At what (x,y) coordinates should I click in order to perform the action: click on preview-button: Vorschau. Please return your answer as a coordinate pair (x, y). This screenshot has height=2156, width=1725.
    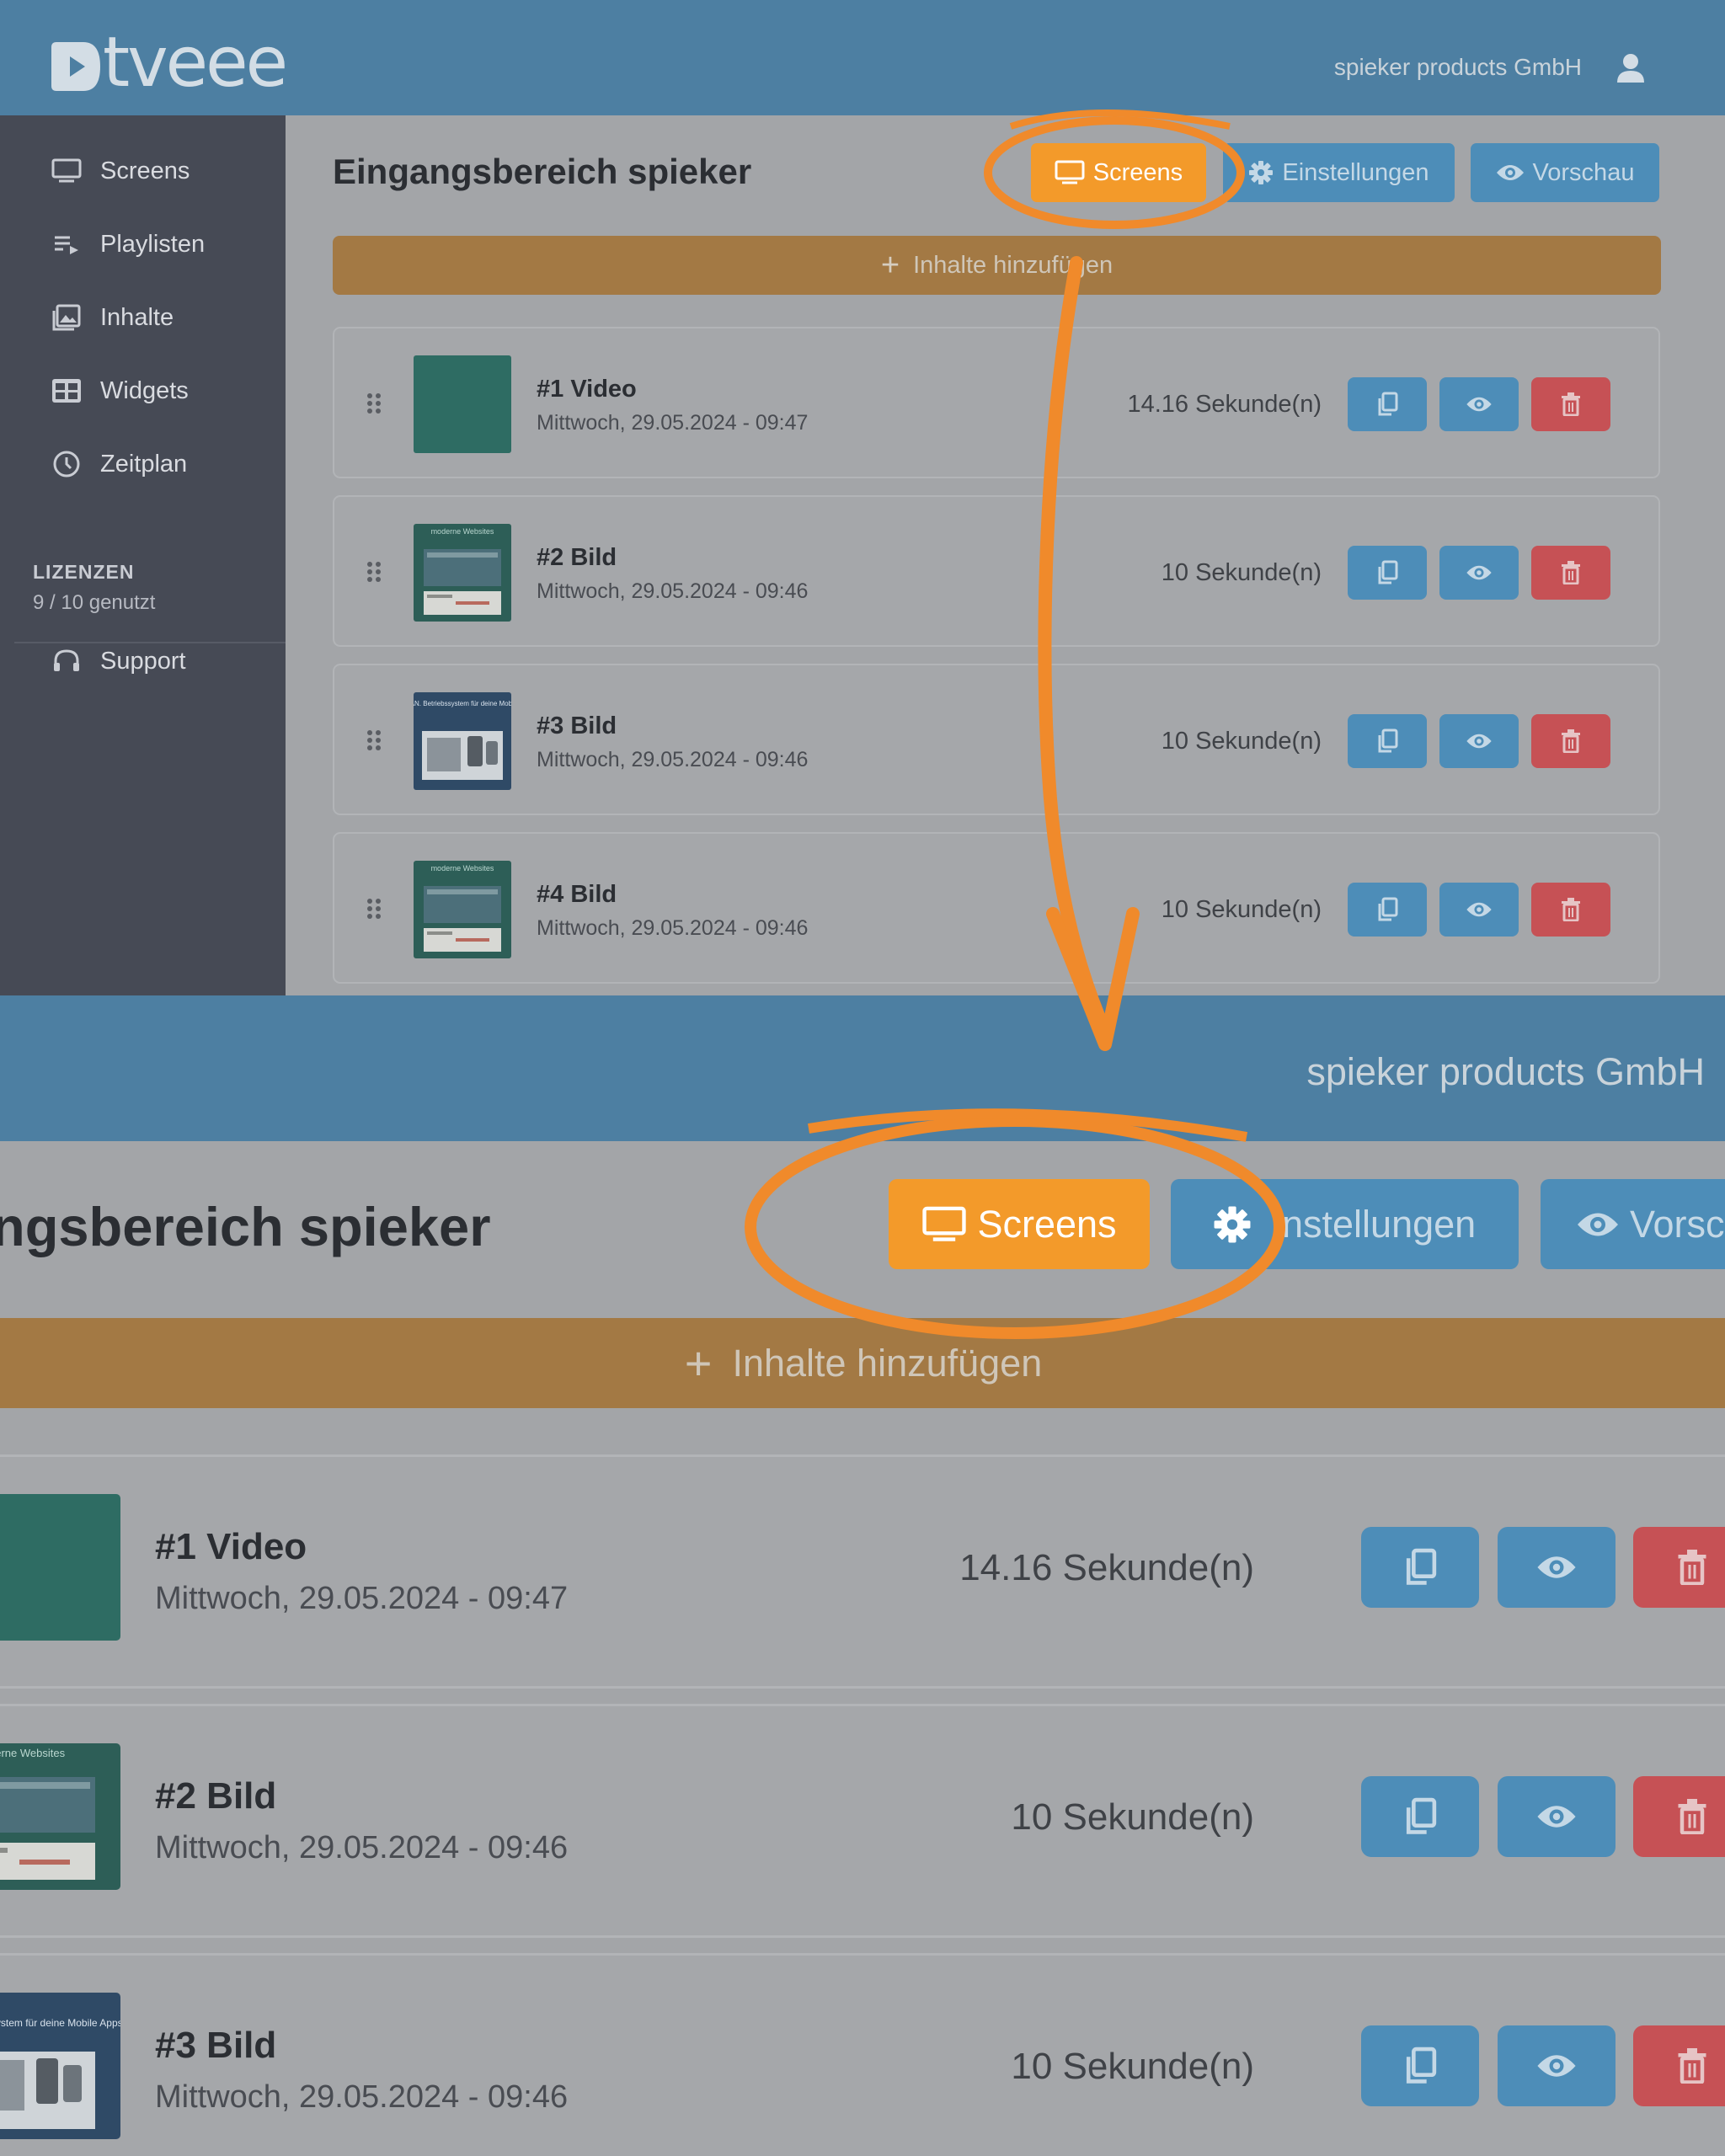
    Looking at the image, I should click on (1565, 172).